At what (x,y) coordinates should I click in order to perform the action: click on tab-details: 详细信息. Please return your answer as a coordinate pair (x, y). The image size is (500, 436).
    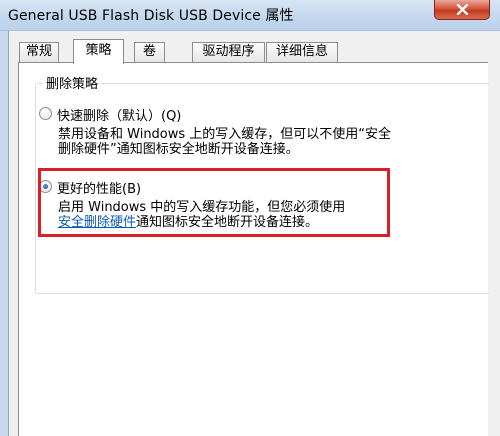
    Looking at the image, I should click on (302, 52).